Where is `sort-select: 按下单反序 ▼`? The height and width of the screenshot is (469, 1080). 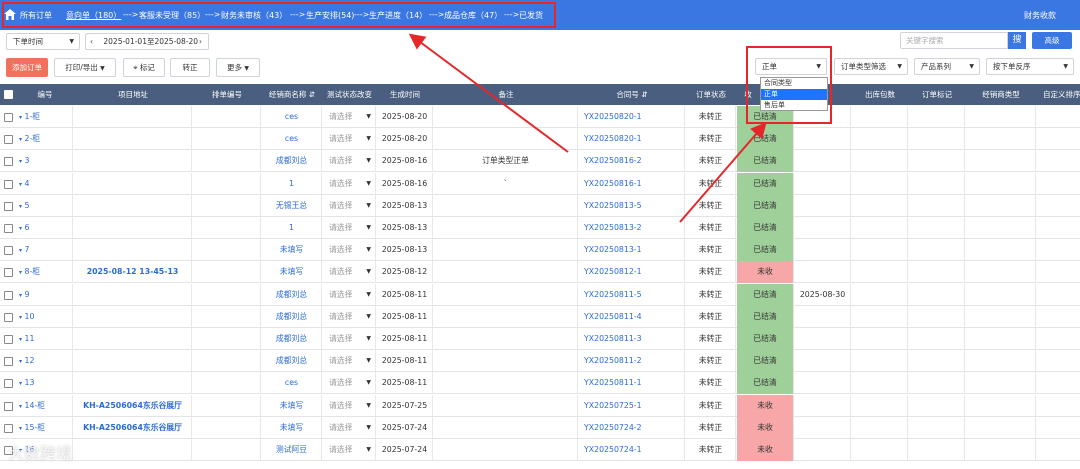
sort-select: 按下单反序 ▼ is located at coordinates (1030, 66).